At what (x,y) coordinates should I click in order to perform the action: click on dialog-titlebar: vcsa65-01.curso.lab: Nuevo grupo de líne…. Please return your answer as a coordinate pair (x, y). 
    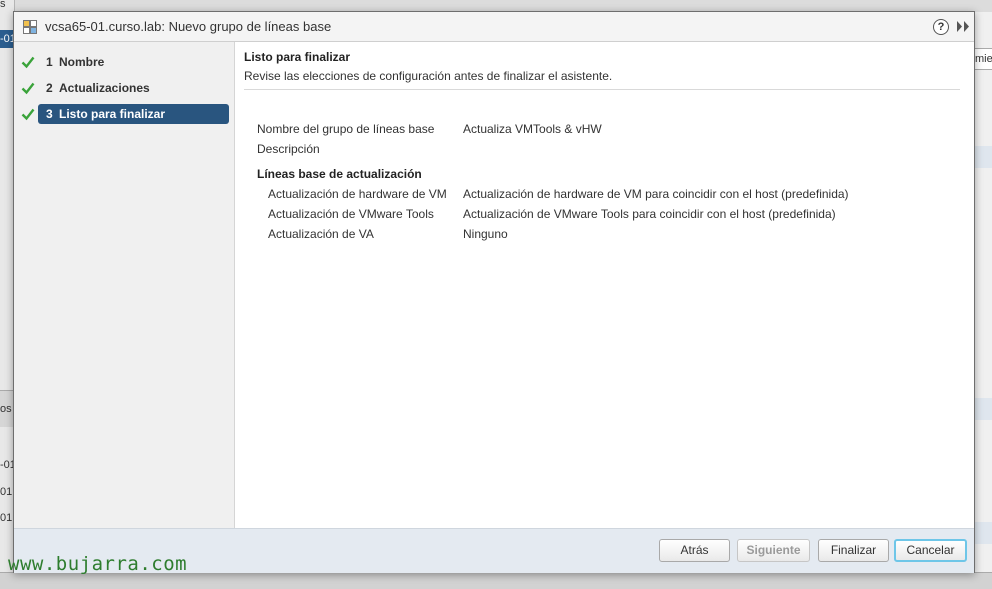
    Looking at the image, I should click on (494, 27).